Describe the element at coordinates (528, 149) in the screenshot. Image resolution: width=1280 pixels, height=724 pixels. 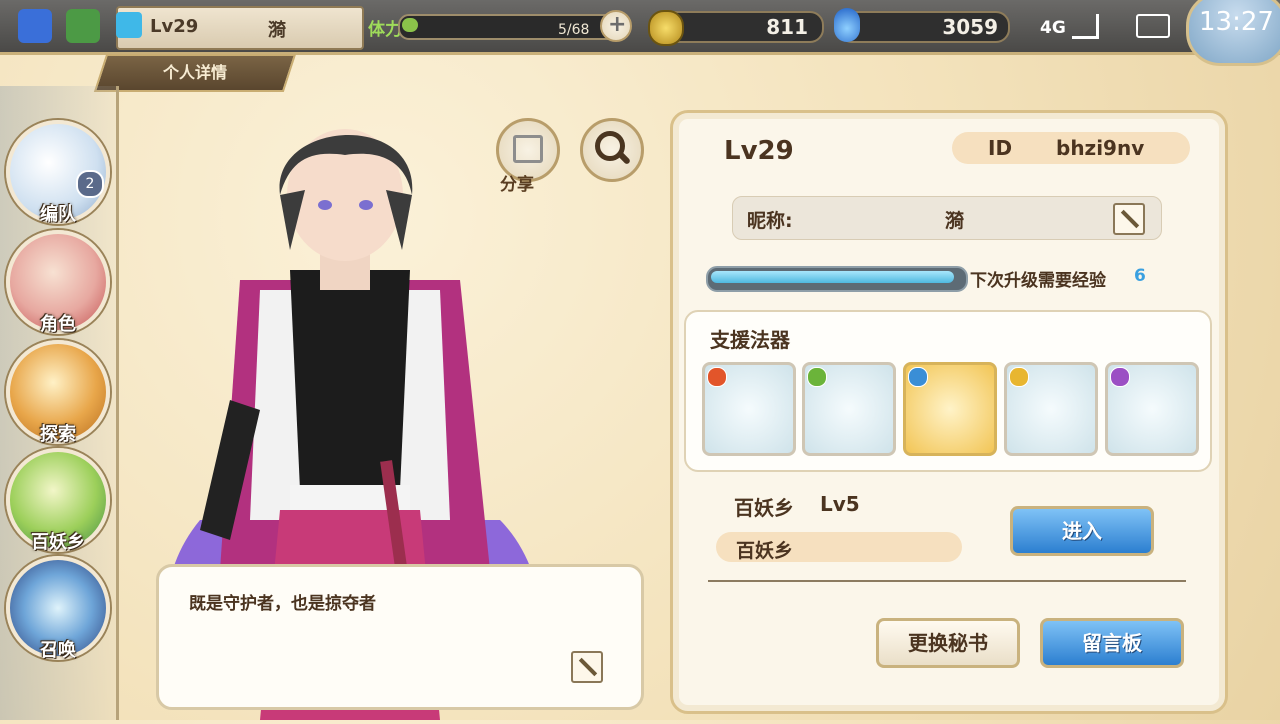
I see `share-icon` at that location.